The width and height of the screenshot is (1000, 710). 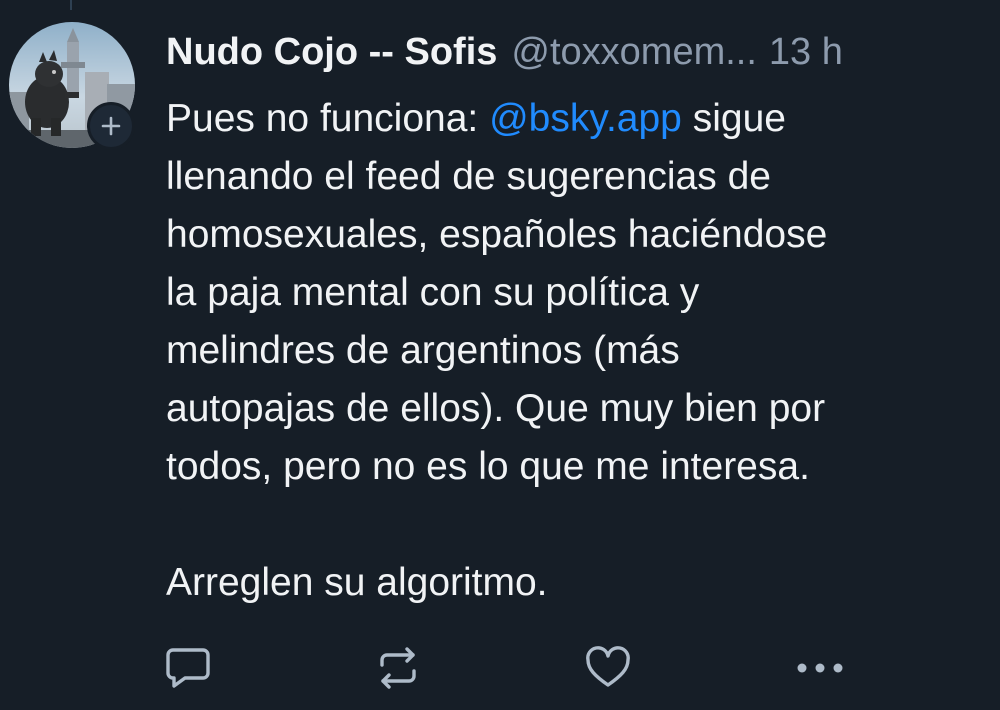 I want to click on thread-line, so click(x=71, y=5).